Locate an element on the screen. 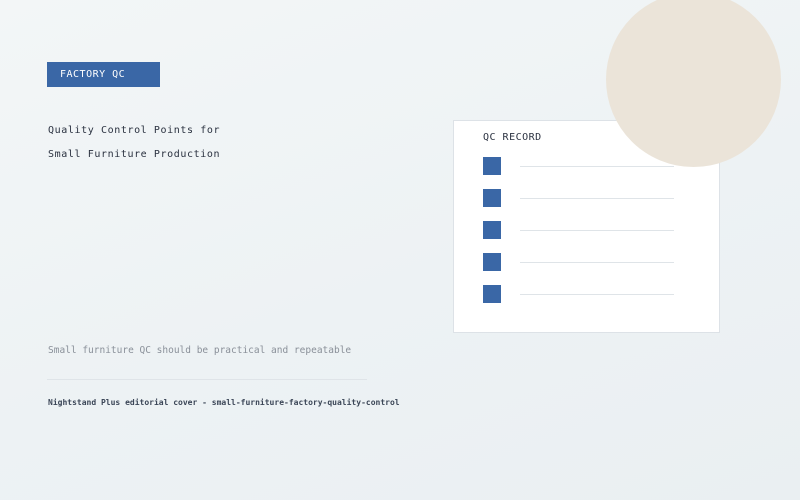 The width and height of the screenshot is (800, 500). page-title-line-2: Small Furniture Production is located at coordinates (134, 154).